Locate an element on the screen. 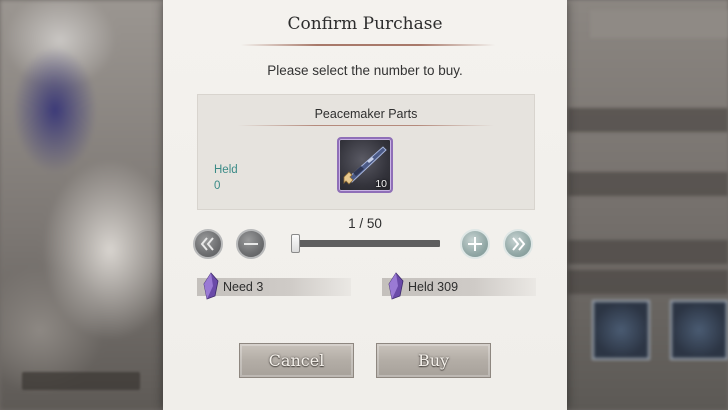 Image resolution: width=728 pixels, height=410 pixels. background-tab is located at coordinates (659, 24).